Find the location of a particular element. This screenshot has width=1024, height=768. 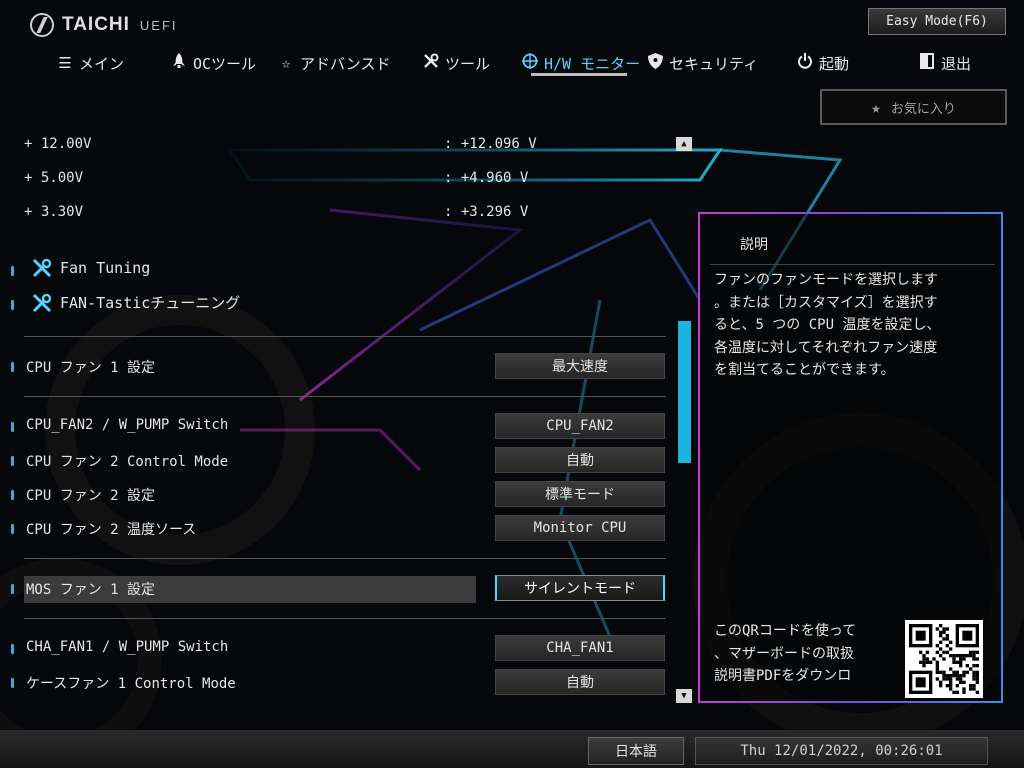

tab-label: H/W モニター is located at coordinates (592, 63).